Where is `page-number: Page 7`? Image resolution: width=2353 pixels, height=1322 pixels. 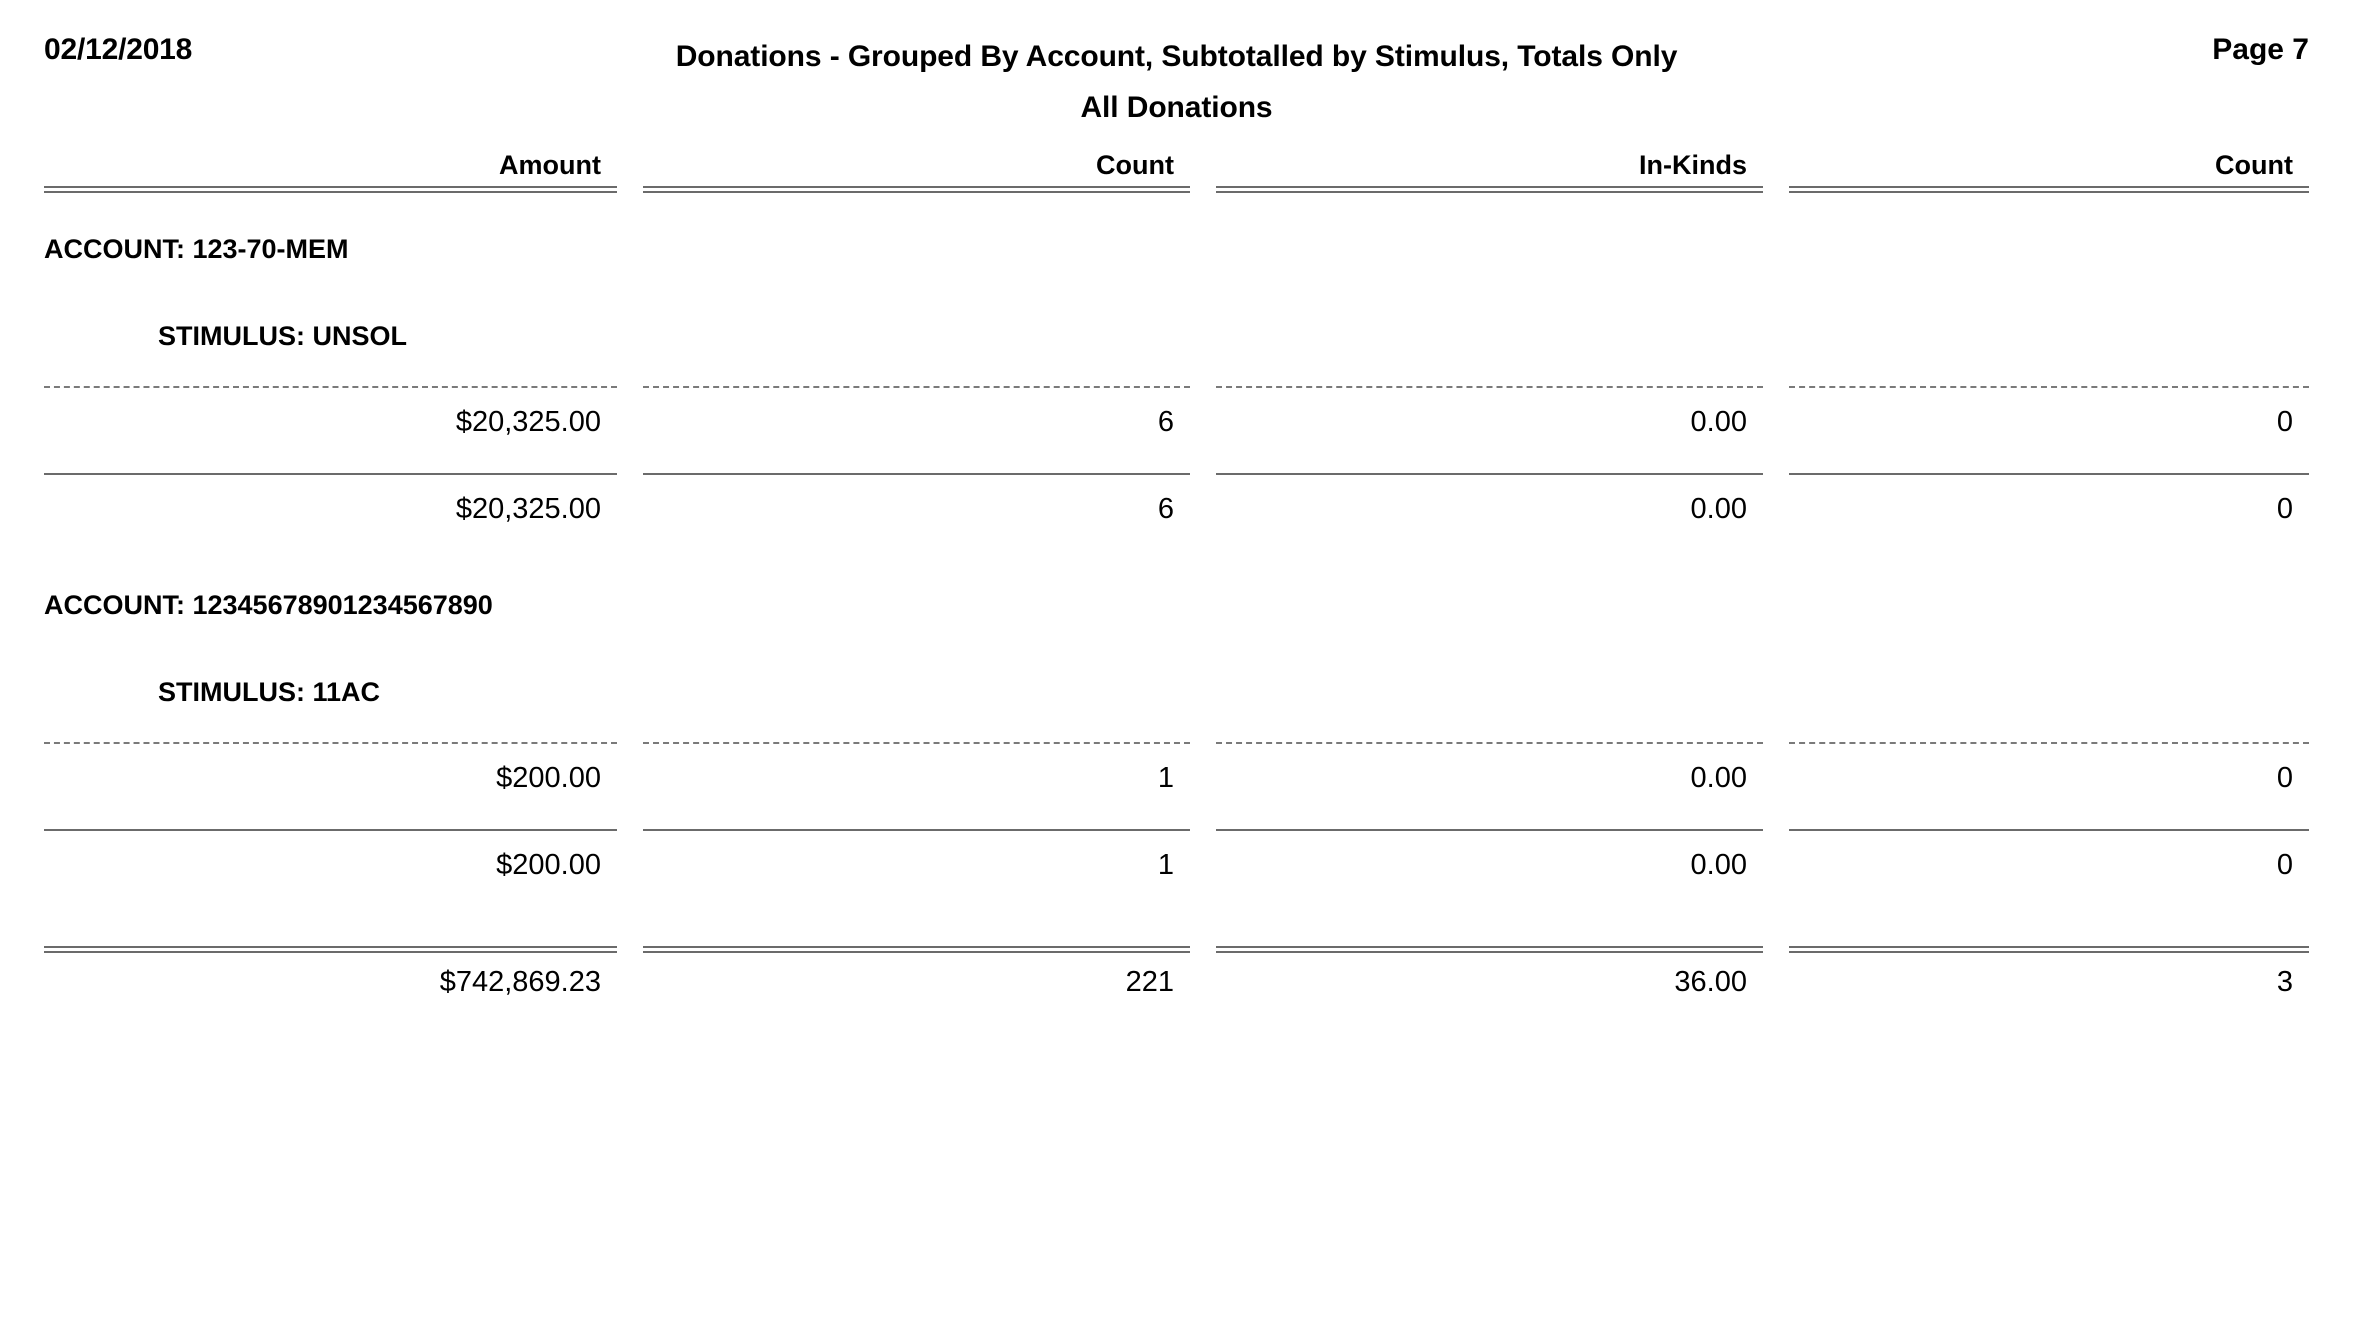 page-number: Page 7 is located at coordinates (2260, 49).